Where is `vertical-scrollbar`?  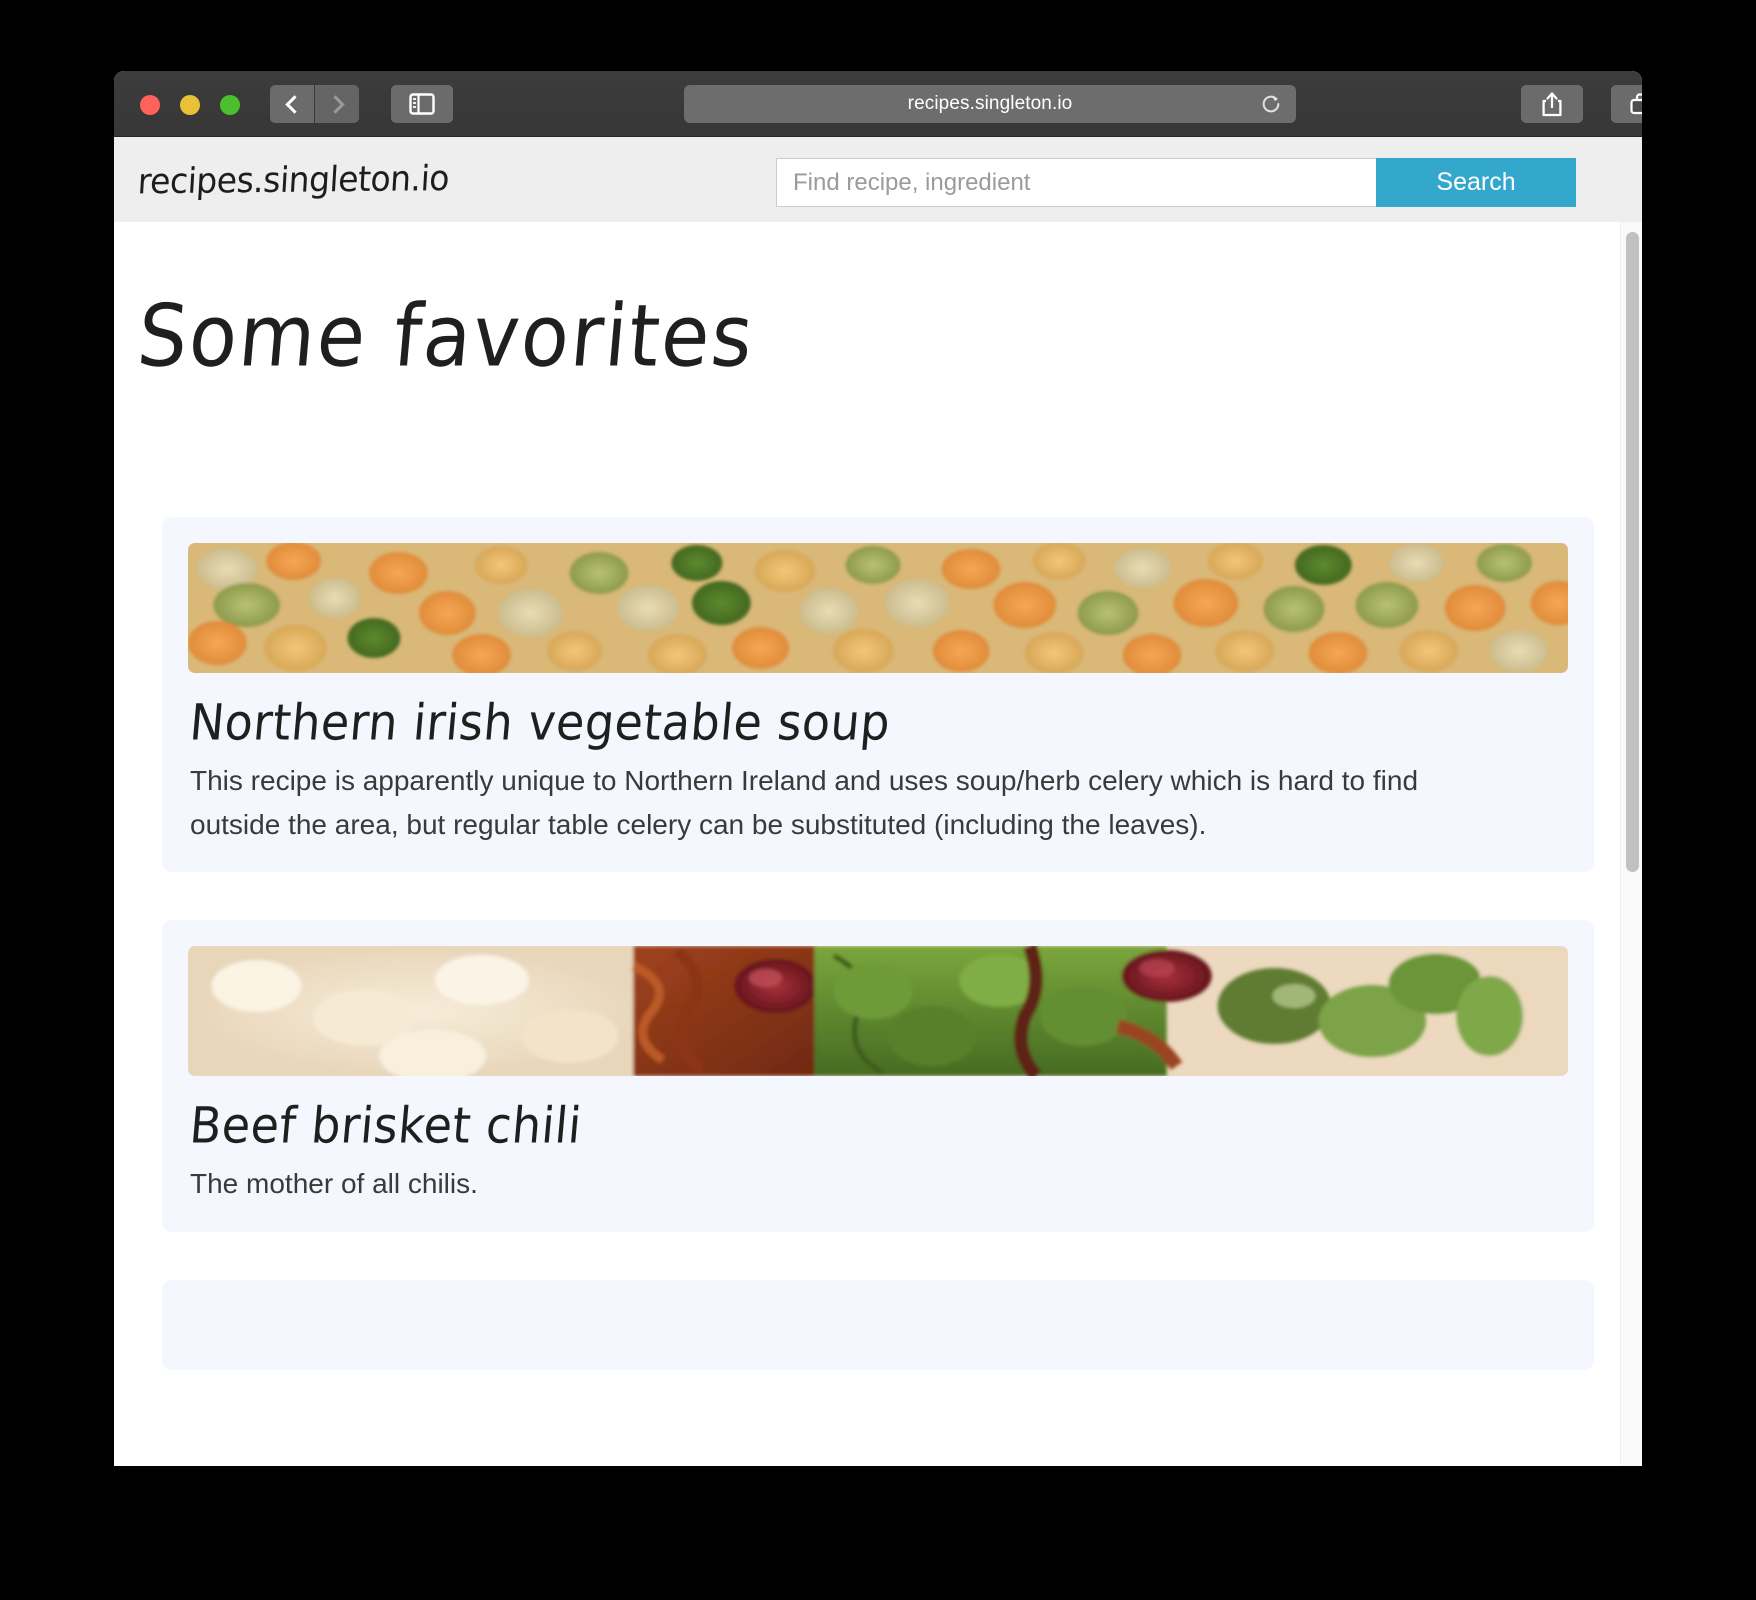 vertical-scrollbar is located at coordinates (1631, 844).